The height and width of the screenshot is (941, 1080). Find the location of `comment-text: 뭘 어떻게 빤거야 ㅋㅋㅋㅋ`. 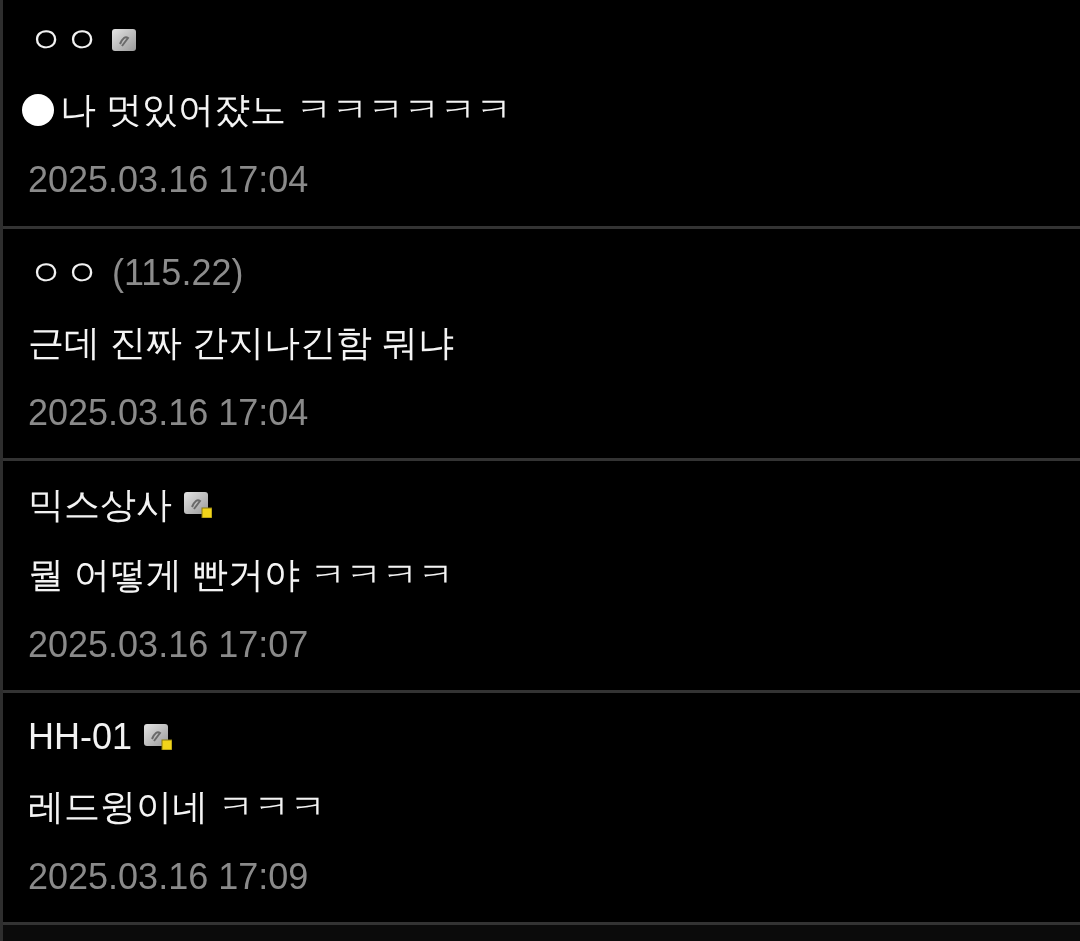

comment-text: 뭘 어떻게 빤거야 ㅋㅋㅋㅋ is located at coordinates (241, 575).